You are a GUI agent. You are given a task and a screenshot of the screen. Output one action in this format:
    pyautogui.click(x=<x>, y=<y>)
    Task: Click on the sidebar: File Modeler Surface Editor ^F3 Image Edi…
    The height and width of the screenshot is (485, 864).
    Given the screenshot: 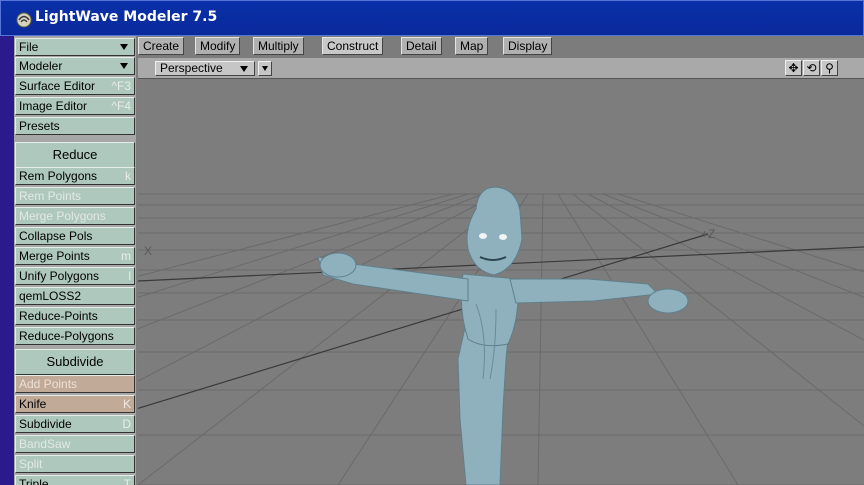 What is the action you would take?
    pyautogui.click(x=75, y=260)
    